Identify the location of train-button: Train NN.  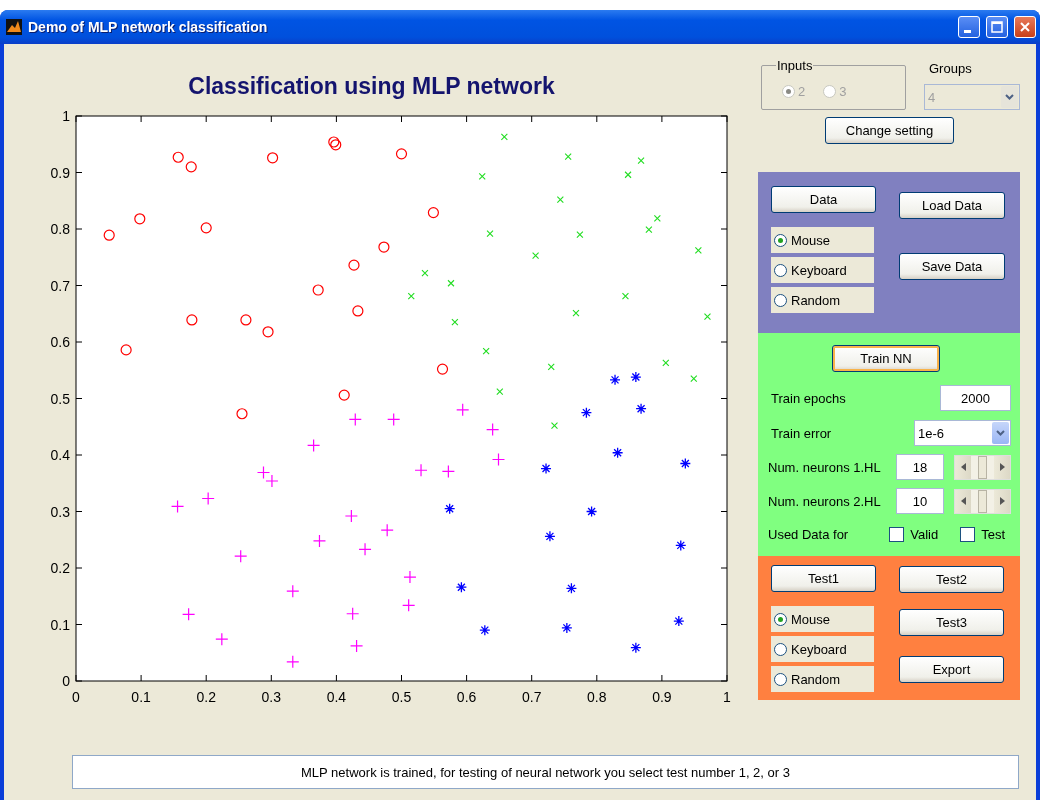
(886, 358).